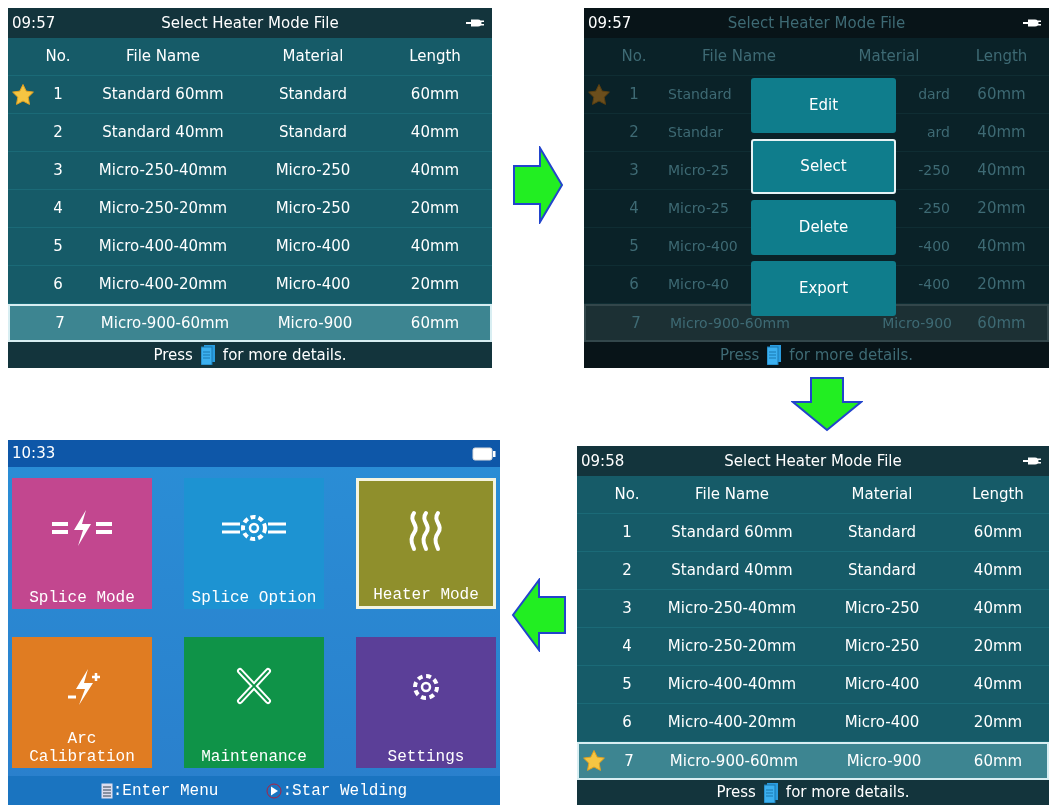 The height and width of the screenshot is (805, 1049). What do you see at coordinates (734, 761) in the screenshot?
I see `file-name-cell-text: Micro-900-60mm` at bounding box center [734, 761].